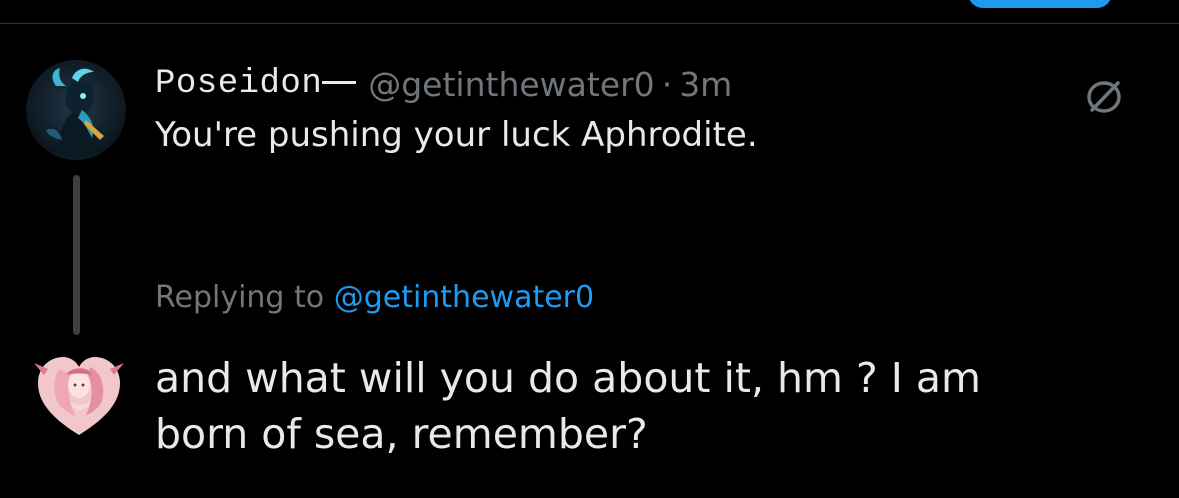 The width and height of the screenshot is (1179, 498). What do you see at coordinates (76, 110) in the screenshot?
I see `poseidon-avatar` at bounding box center [76, 110].